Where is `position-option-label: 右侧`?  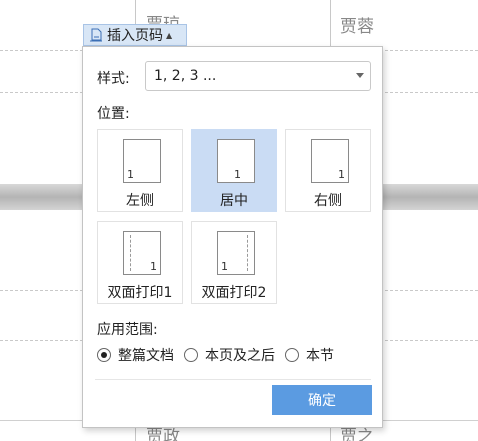
position-option-label: 右侧 is located at coordinates (328, 201).